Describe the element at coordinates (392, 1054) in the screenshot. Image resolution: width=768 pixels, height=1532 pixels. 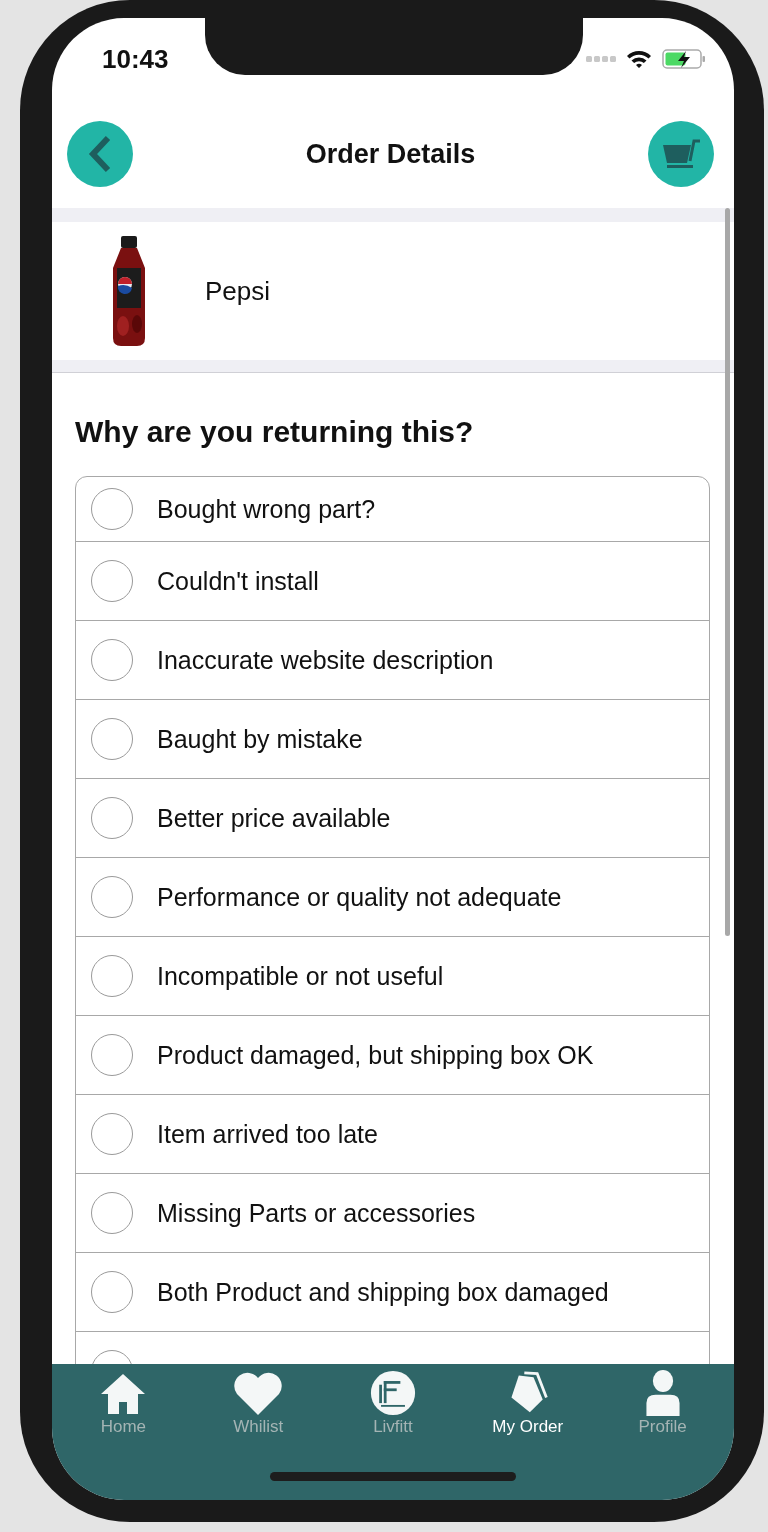
I see `reason-option: Product damaged, but shipping box OK` at that location.